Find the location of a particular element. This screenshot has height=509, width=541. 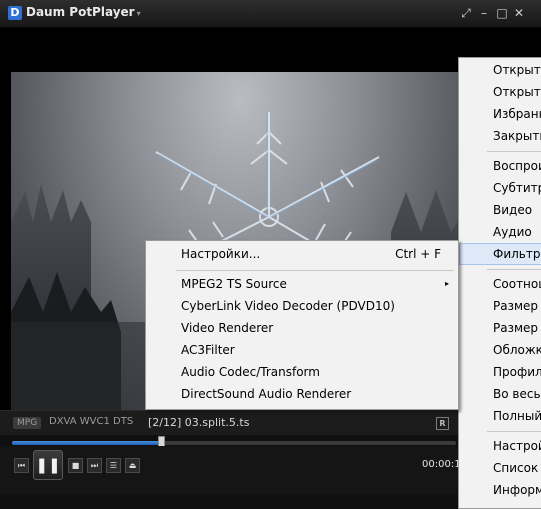

submenu-arrow-icon: ▸ is located at coordinates (446, 283).